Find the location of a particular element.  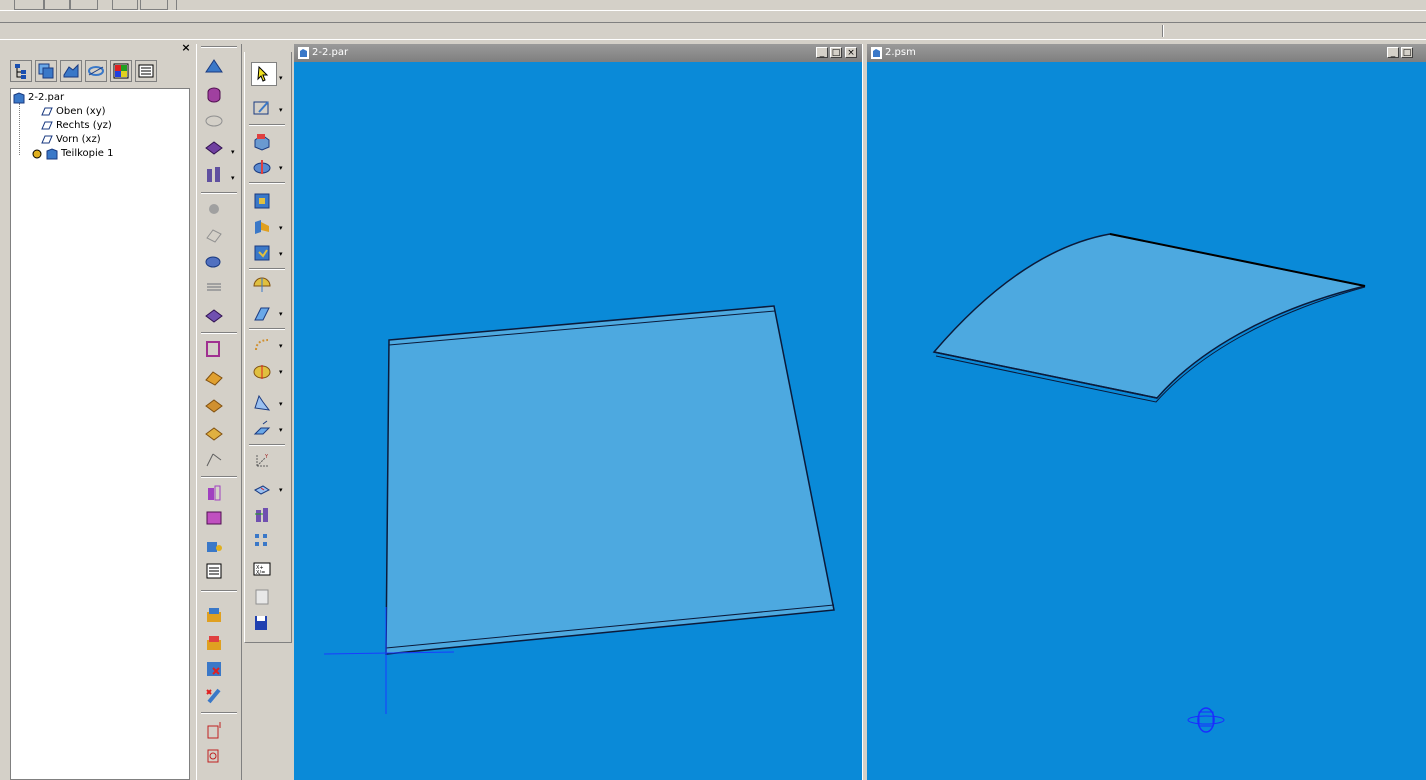

mirror-body-tool is located at coordinates (263, 515).